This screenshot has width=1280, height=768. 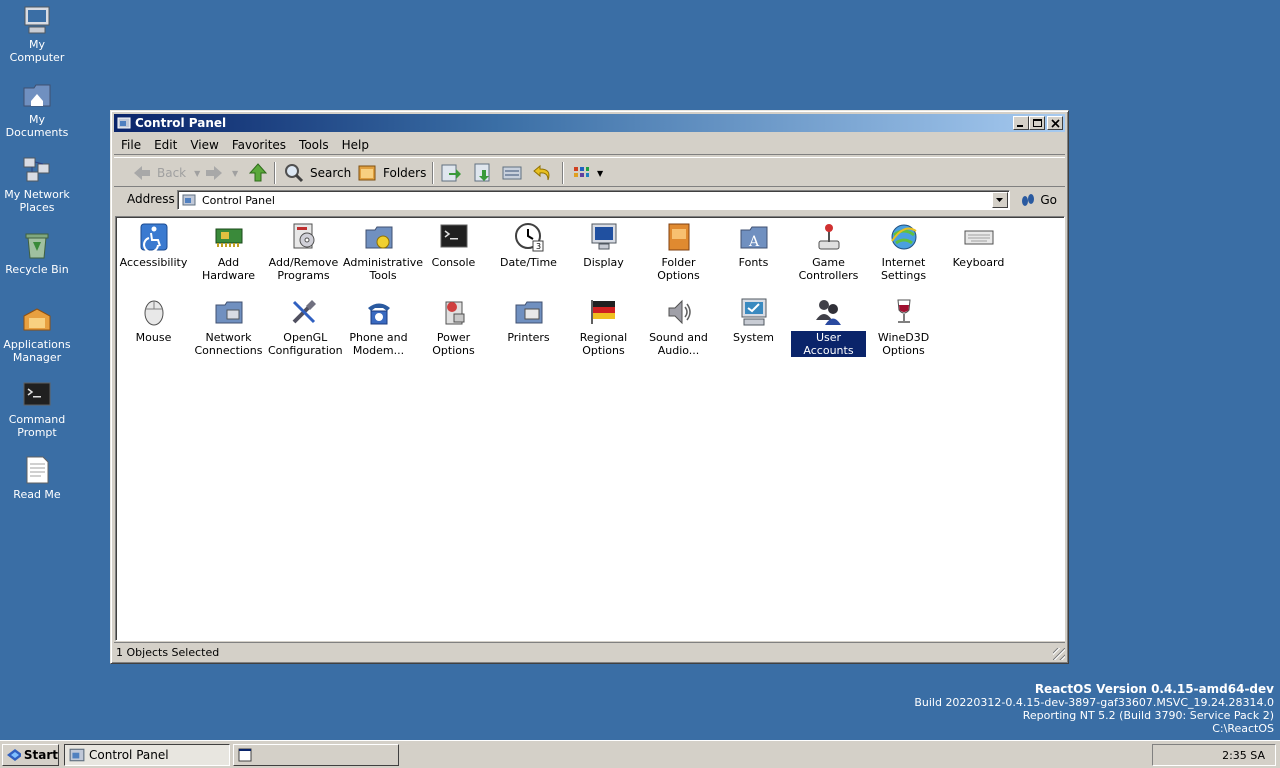 What do you see at coordinates (454, 313) in the screenshot?
I see `power-icon` at bounding box center [454, 313].